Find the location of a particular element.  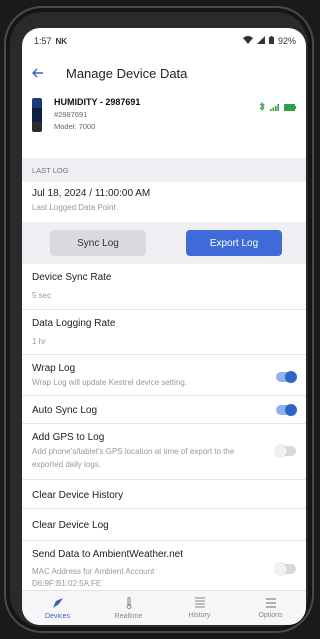

wrap-log-title: Wrap Log is located at coordinates (54, 368).